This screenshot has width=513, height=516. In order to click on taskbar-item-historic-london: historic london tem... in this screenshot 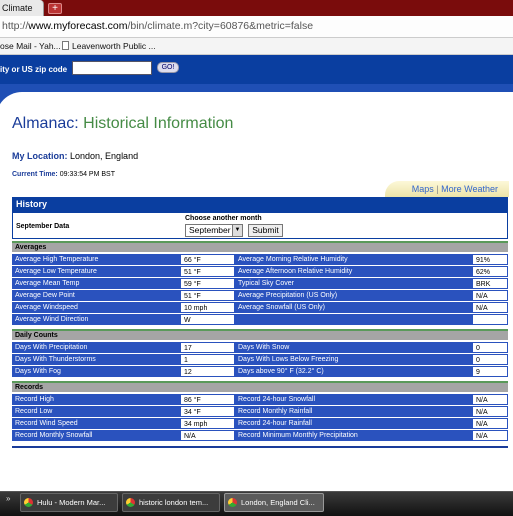, I will do `click(171, 502)`.